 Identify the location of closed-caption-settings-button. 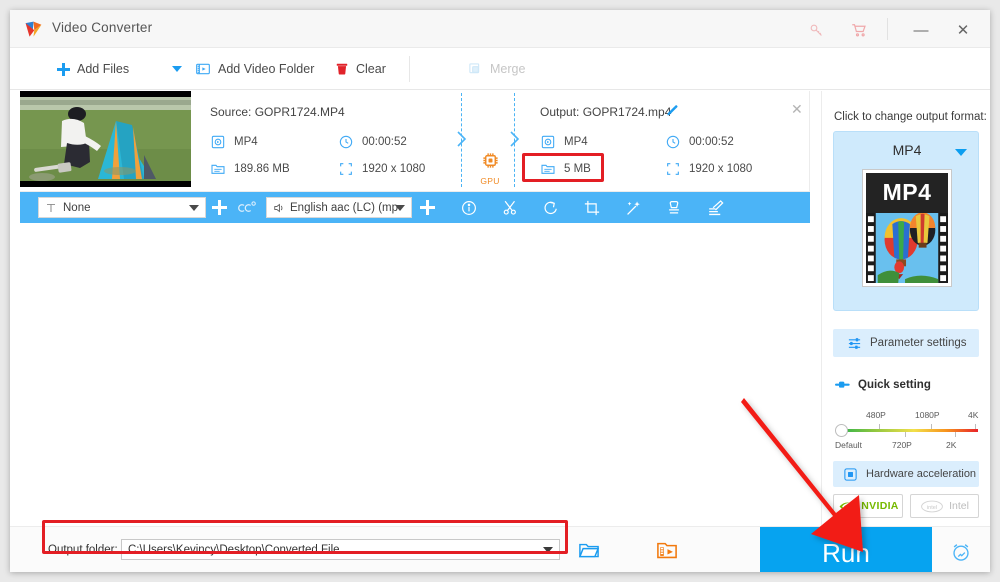
(247, 208).